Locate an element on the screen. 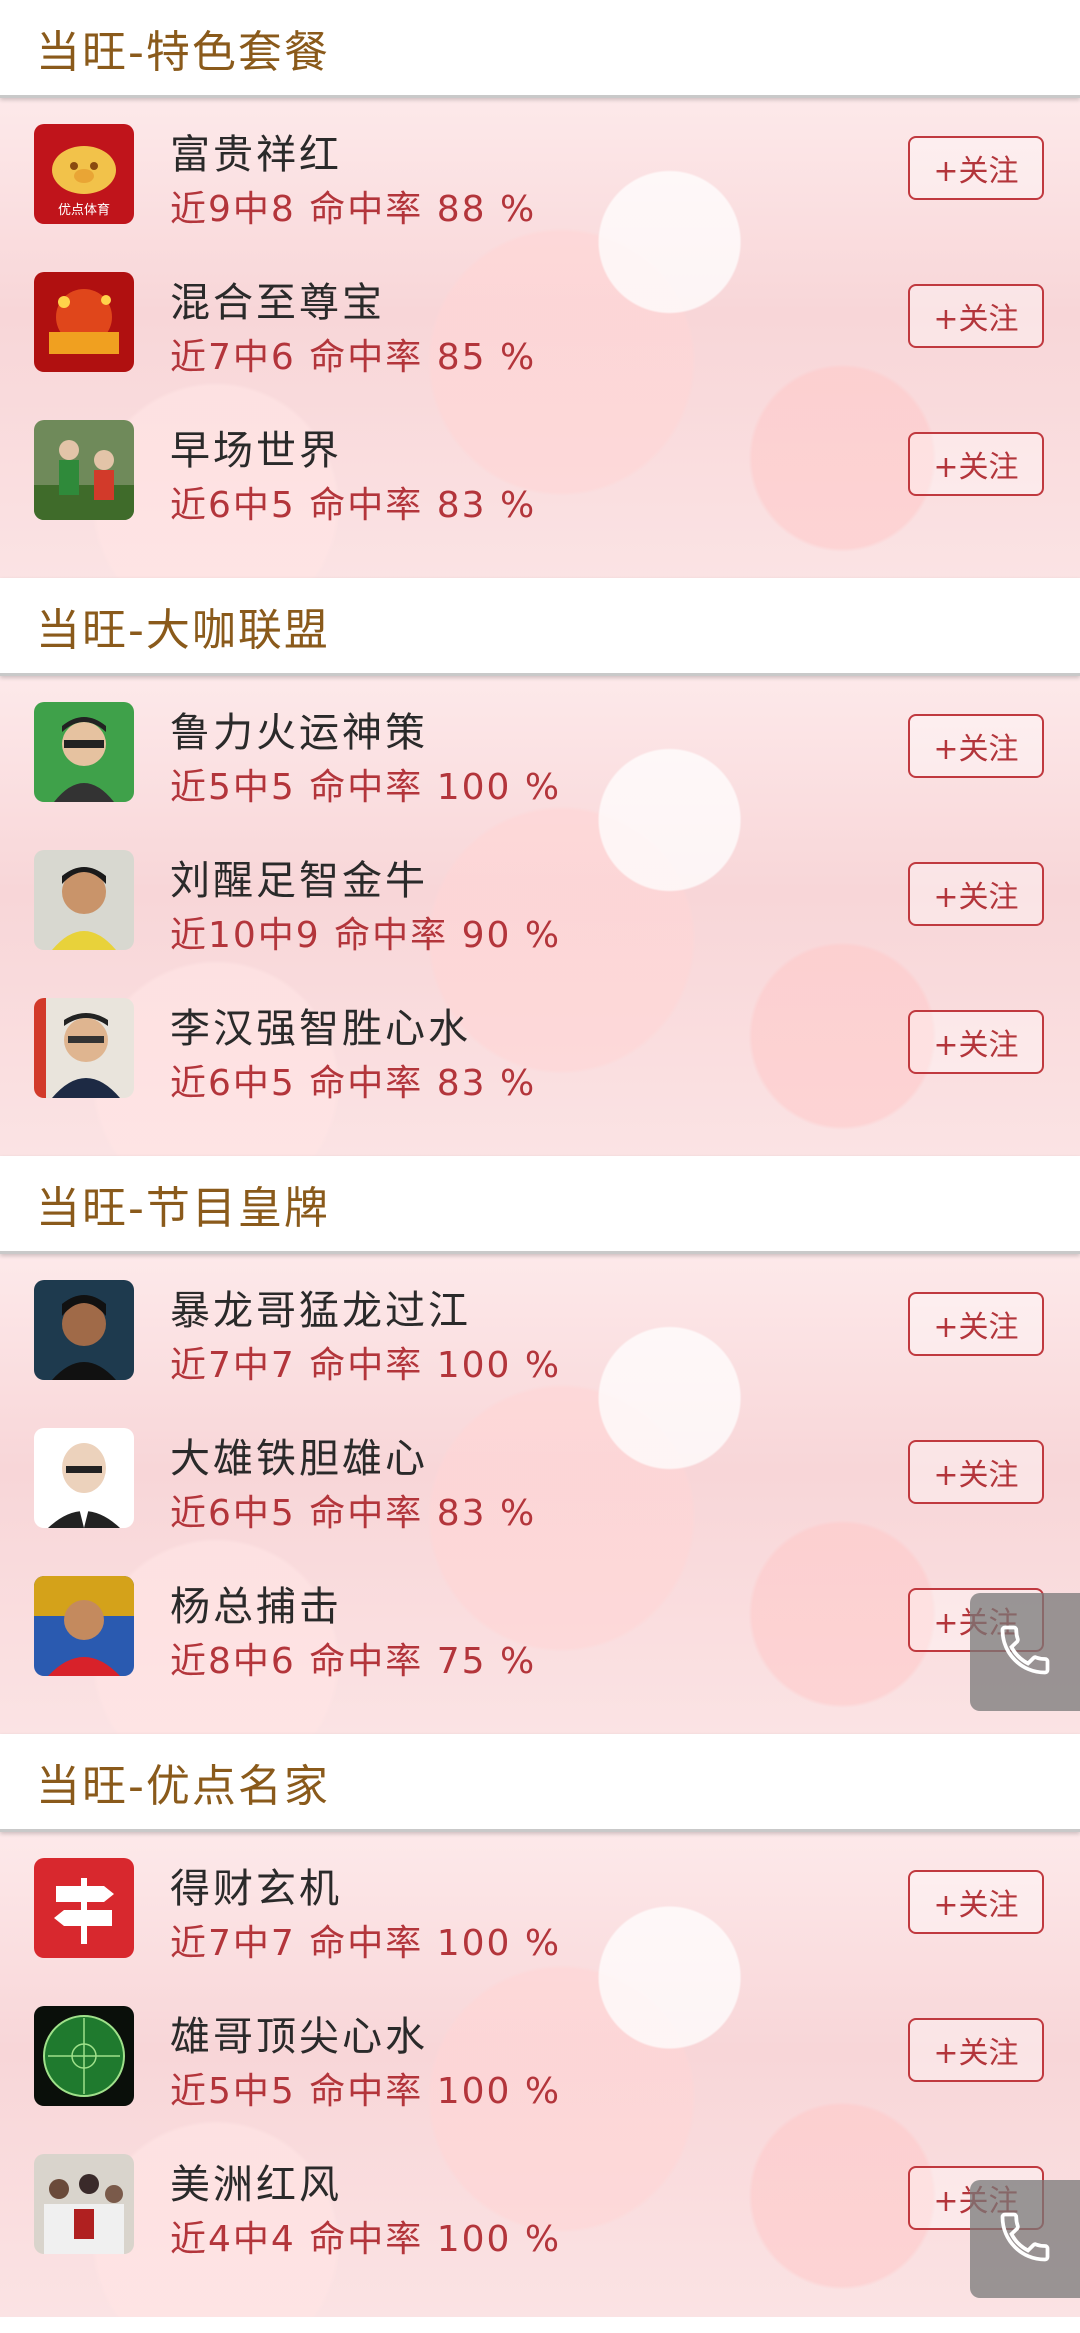  list-item: 李汉强智胜心水 近6中5 命中率 83 % +关注 is located at coordinates (540, 1046).